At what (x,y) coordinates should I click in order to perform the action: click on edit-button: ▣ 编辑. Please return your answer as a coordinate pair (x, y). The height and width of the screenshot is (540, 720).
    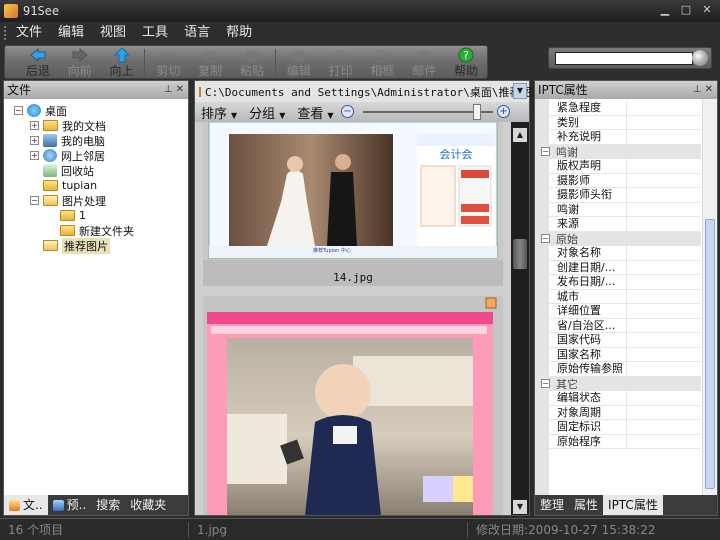
    Looking at the image, I should click on (299, 62).